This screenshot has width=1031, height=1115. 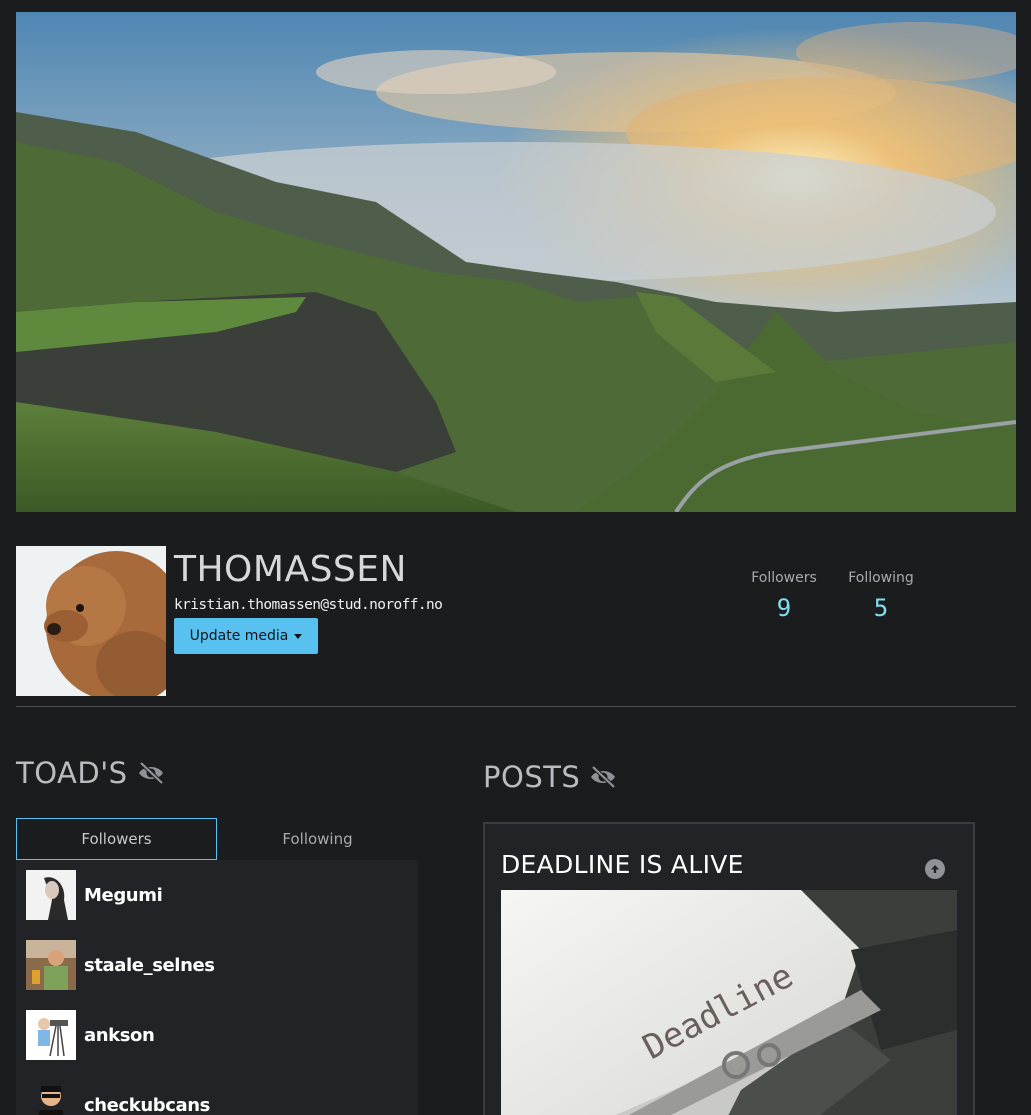 What do you see at coordinates (298, 636) in the screenshot?
I see `caret-down-icon` at bounding box center [298, 636].